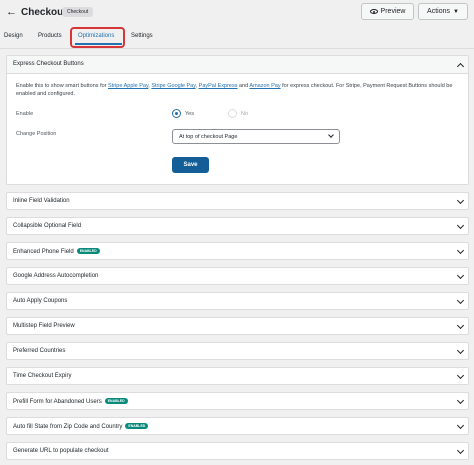 Image resolution: width=474 pixels, height=465 pixels. What do you see at coordinates (218, 86) in the screenshot?
I see `paypal-express-link: PayPal Express` at bounding box center [218, 86].